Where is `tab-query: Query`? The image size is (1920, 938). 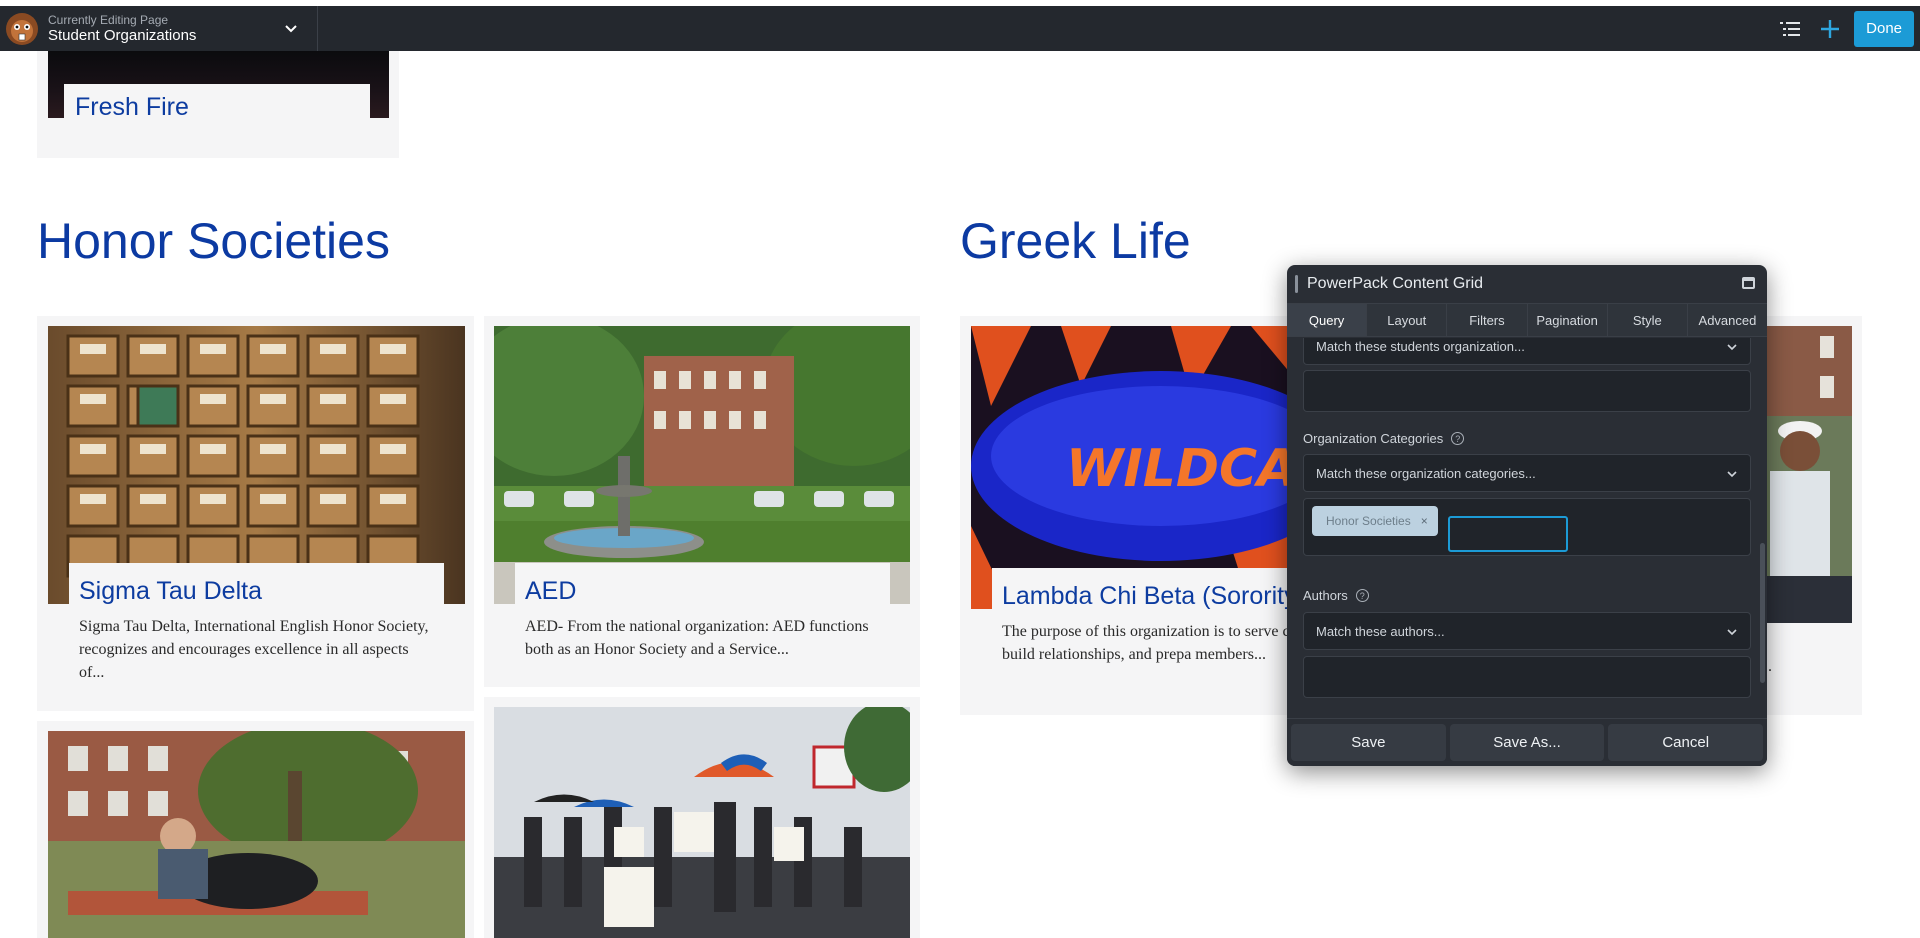
tab-query: Query is located at coordinates (1327, 320).